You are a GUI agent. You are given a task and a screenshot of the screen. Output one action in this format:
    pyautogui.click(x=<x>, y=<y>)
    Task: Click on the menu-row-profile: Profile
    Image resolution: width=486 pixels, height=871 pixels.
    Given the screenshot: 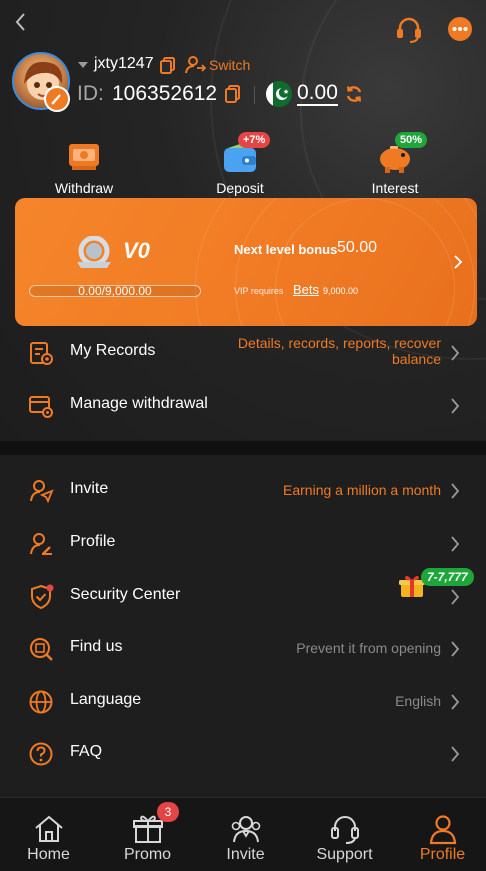 What is the action you would take?
    pyautogui.click(x=243, y=543)
    